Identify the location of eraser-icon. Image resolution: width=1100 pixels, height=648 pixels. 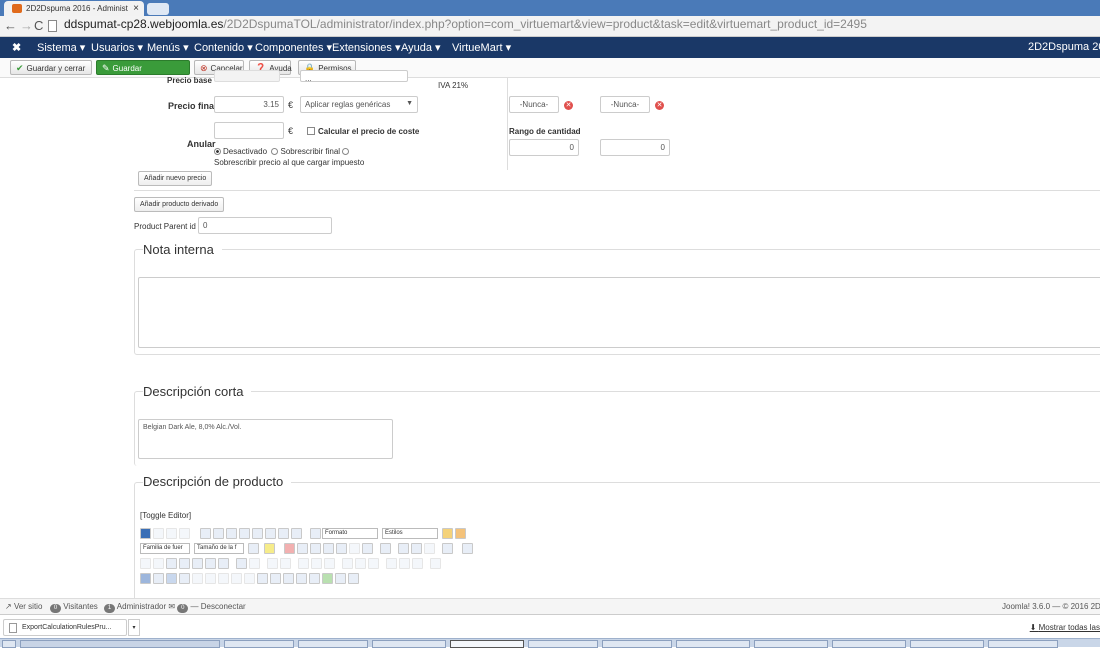
(460, 533).